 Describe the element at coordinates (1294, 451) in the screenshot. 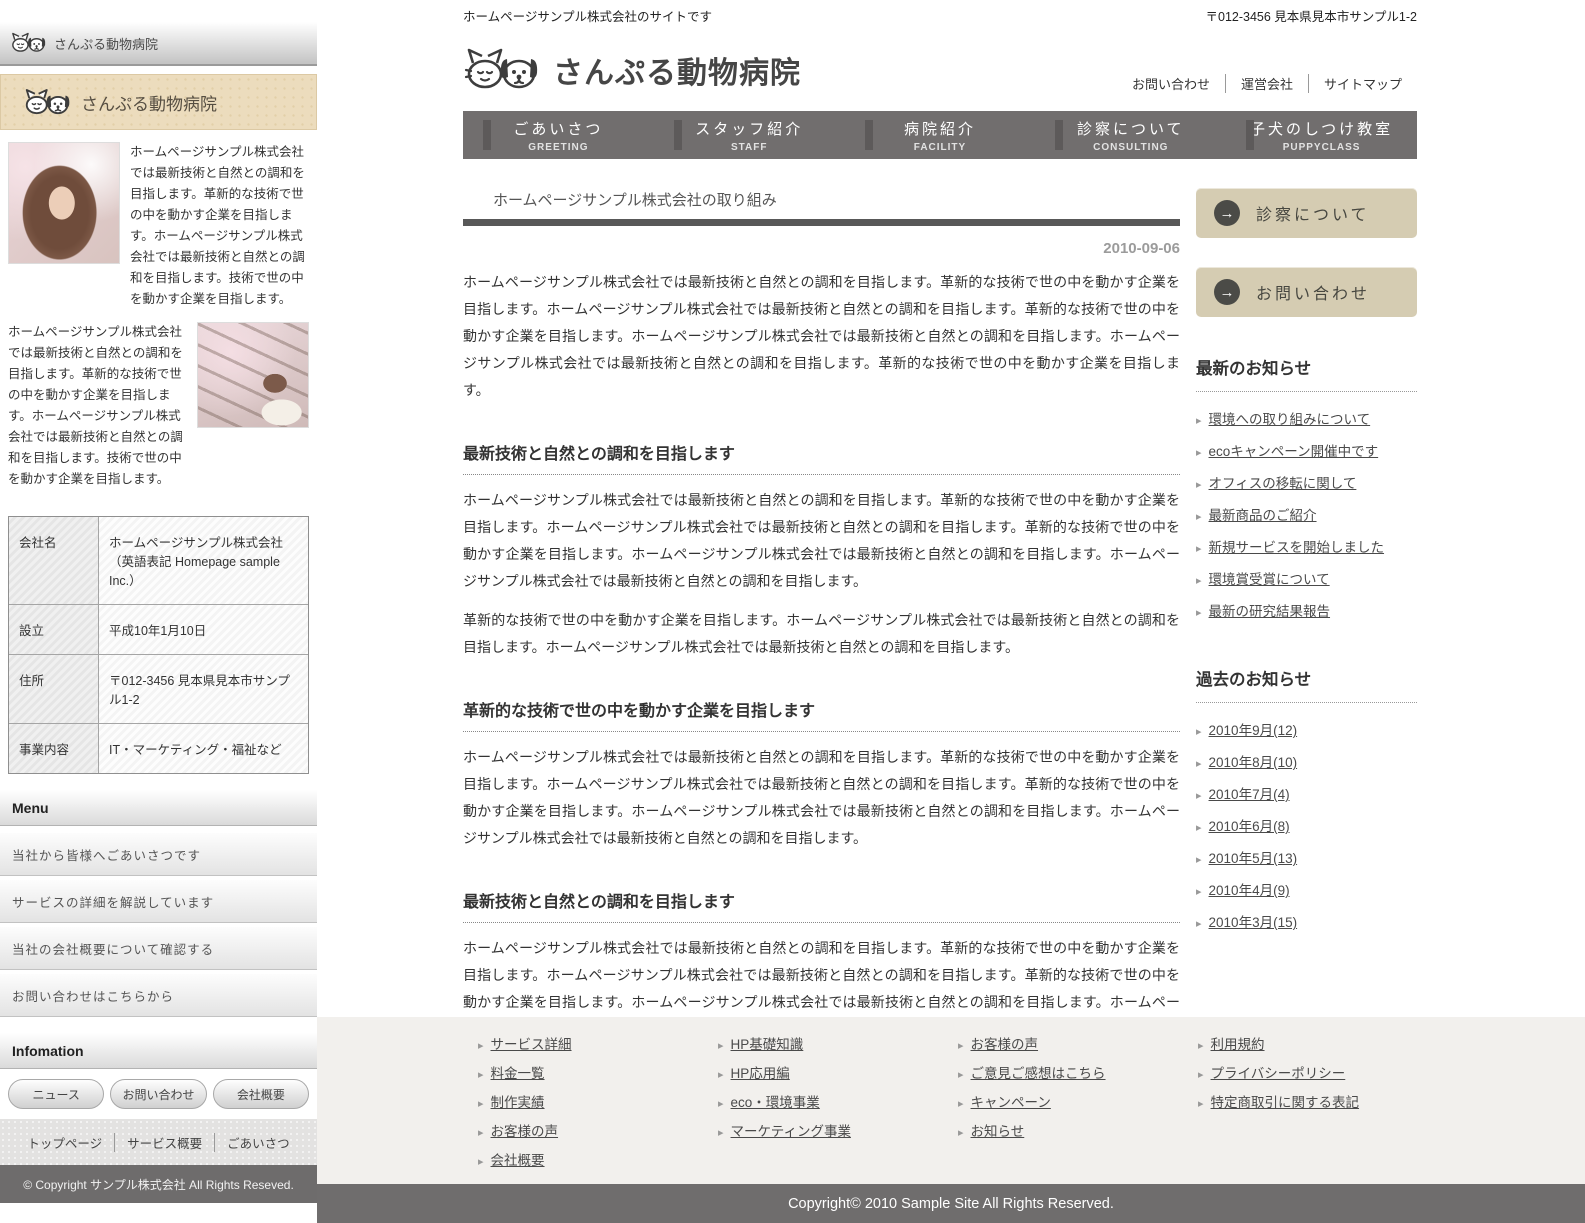

I see `news-link: ecoキャンペーン開催中です` at that location.